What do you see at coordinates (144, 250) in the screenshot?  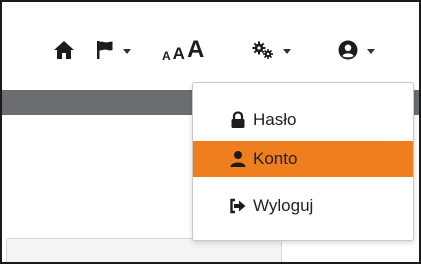 I see `content-panel` at bounding box center [144, 250].